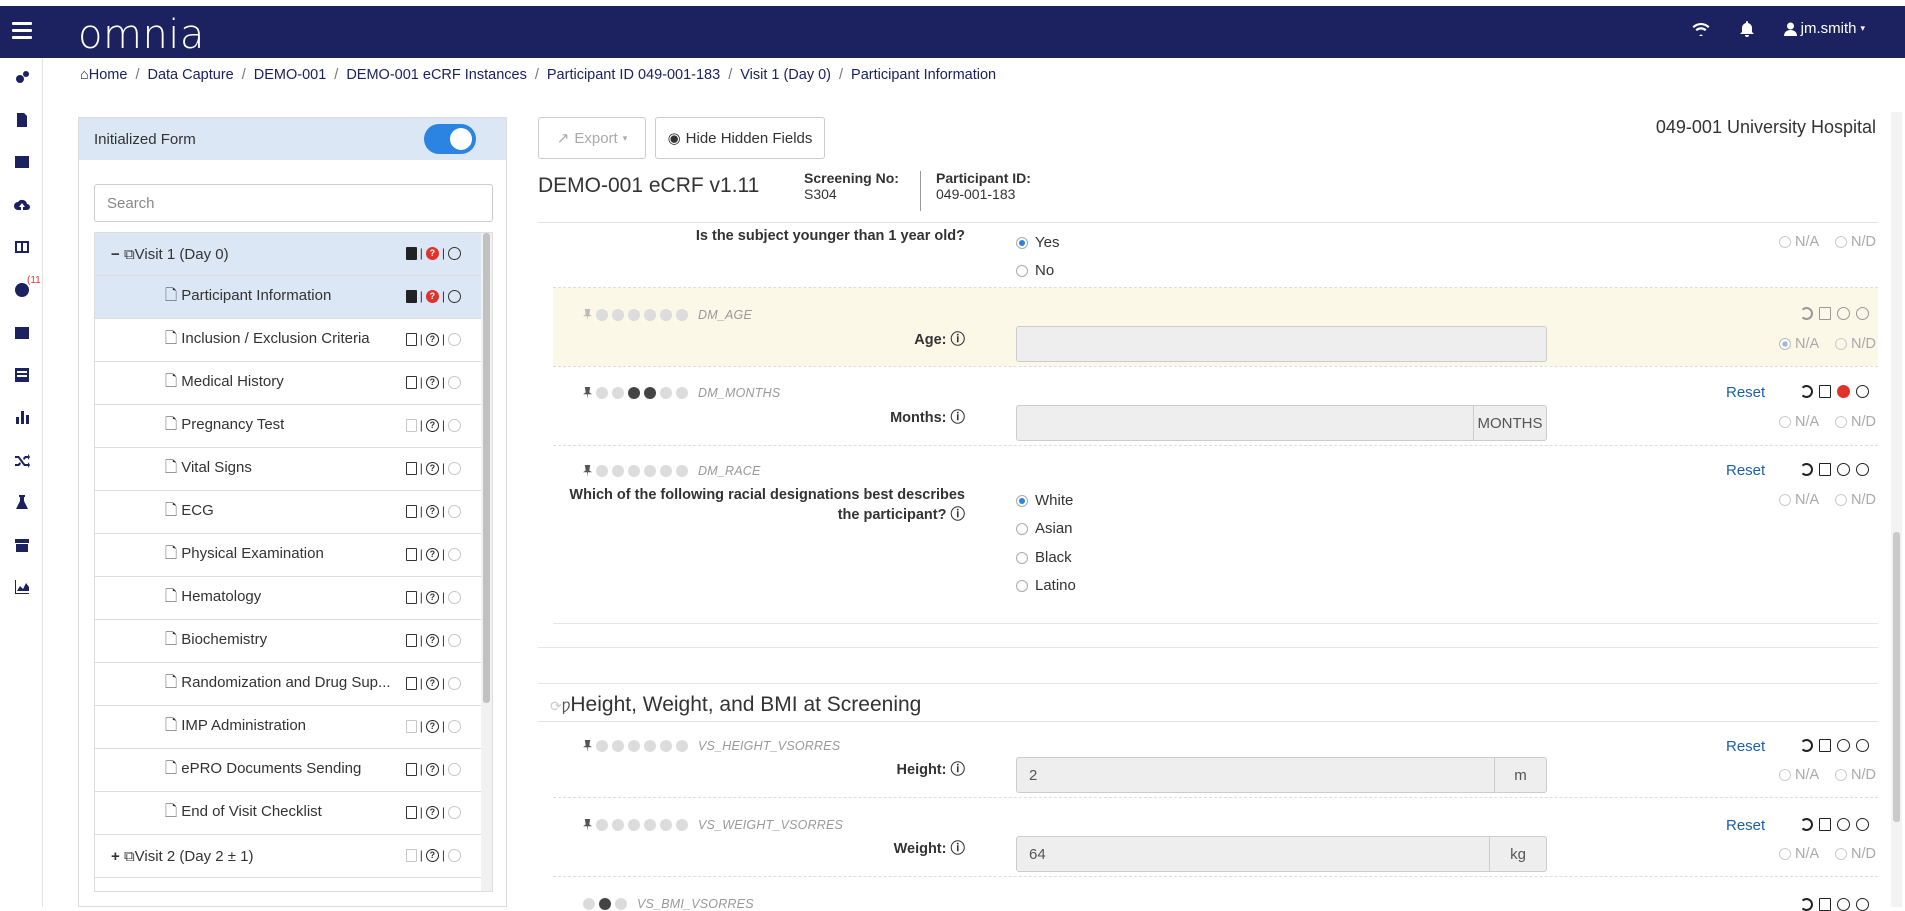  Describe the element at coordinates (115, 254) in the screenshot. I see `collapse-icon: −` at that location.